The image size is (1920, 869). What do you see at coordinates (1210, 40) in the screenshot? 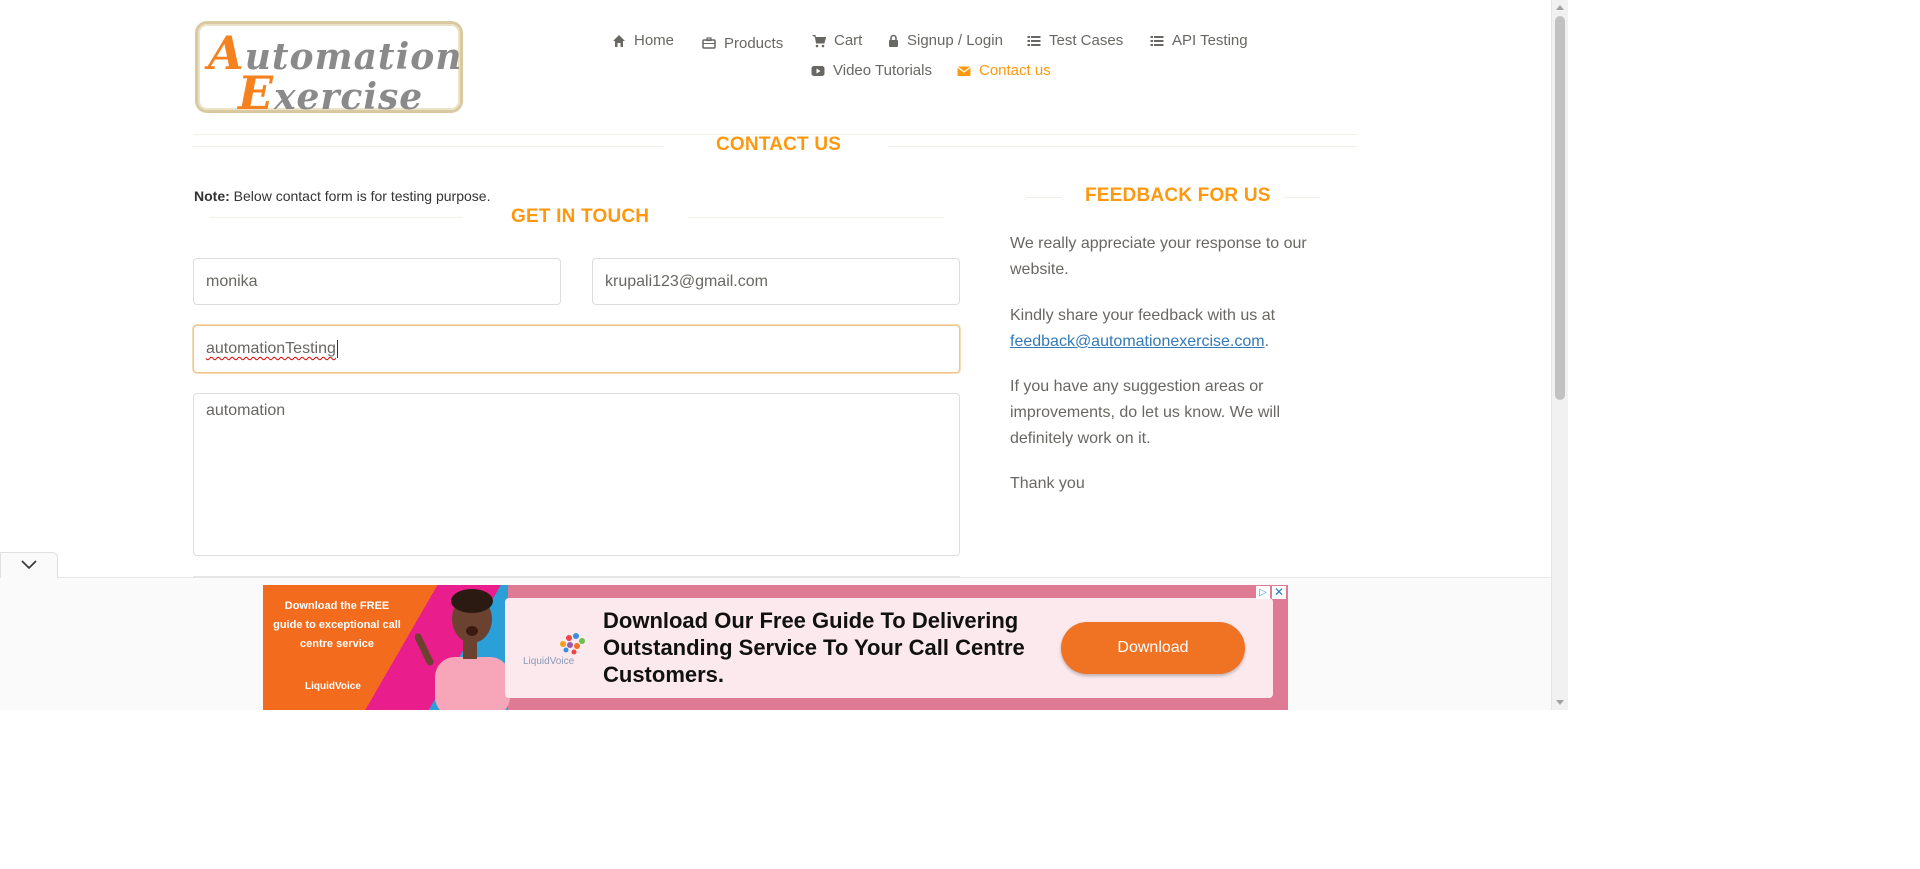
I see `nav-api-testing-label: API Testing` at bounding box center [1210, 40].